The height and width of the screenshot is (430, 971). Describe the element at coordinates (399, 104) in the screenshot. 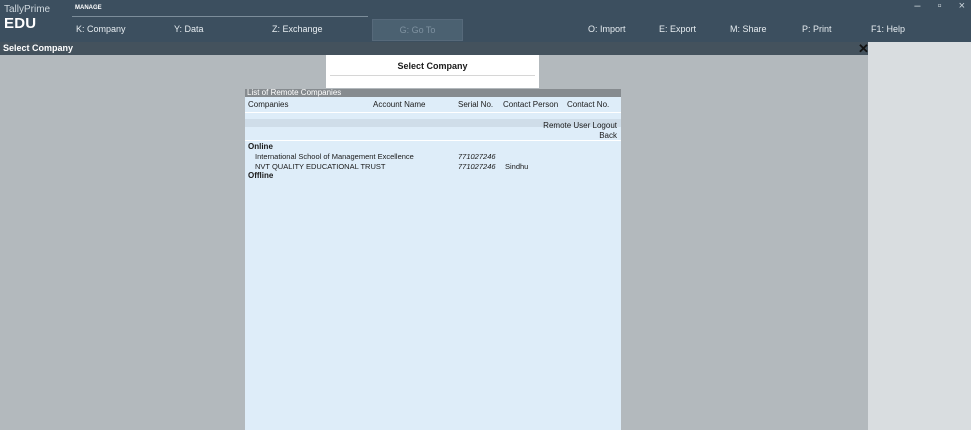

I see `column-account-name: Account Name` at that location.